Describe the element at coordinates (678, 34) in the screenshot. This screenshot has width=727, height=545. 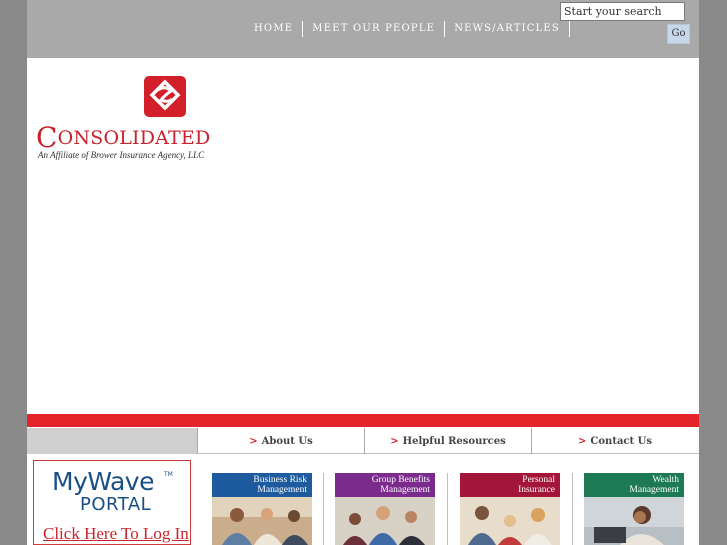
I see `search-go-button: Go` at that location.